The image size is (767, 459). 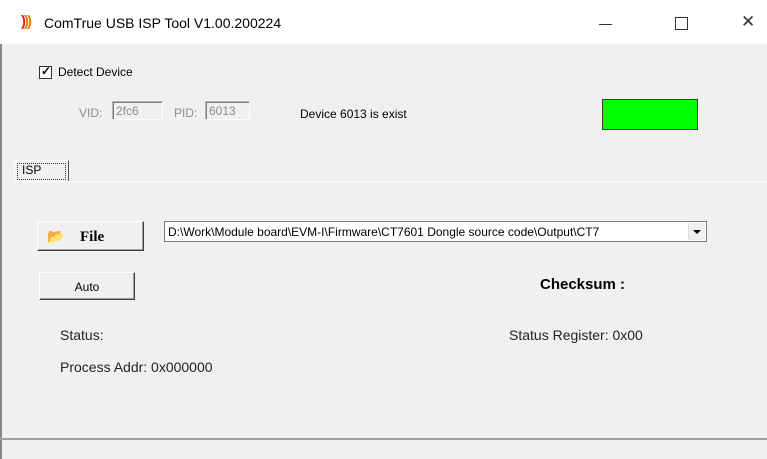 I want to click on maximize-icon, so click(x=681, y=23).